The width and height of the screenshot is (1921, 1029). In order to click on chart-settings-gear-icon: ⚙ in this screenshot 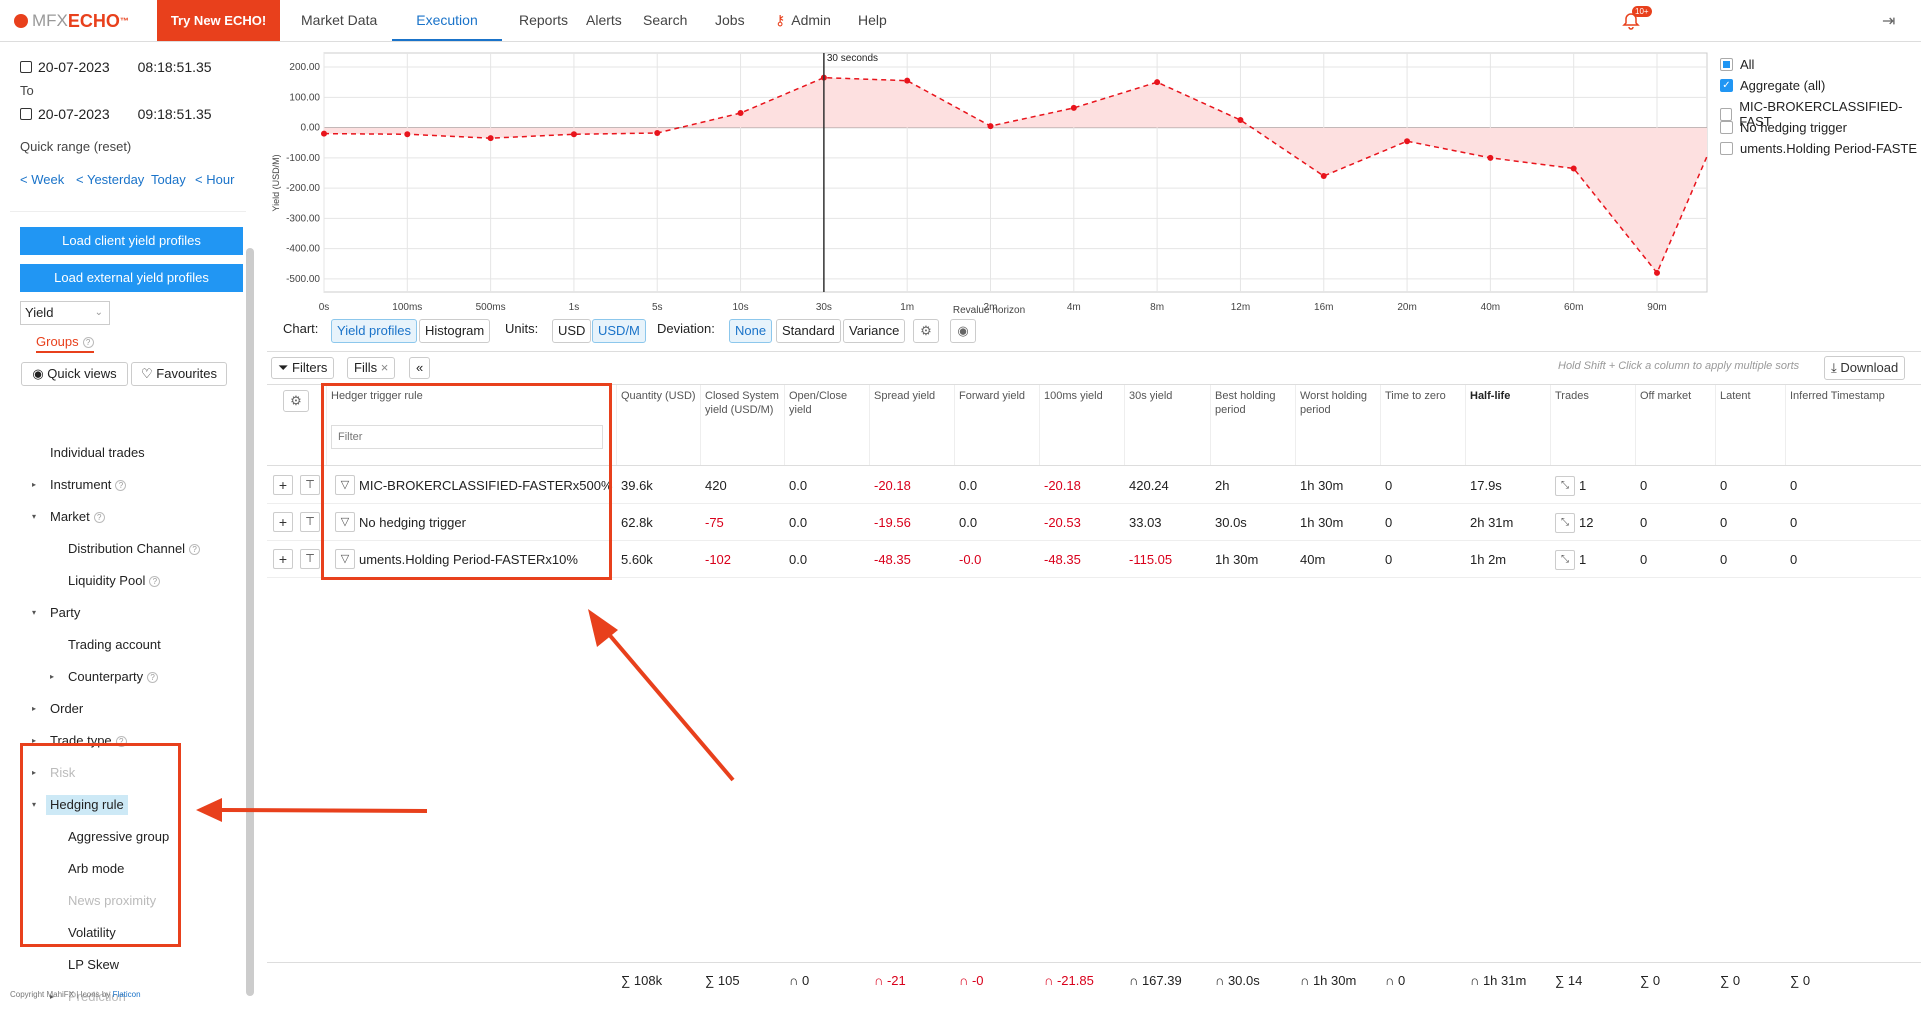, I will do `click(926, 331)`.